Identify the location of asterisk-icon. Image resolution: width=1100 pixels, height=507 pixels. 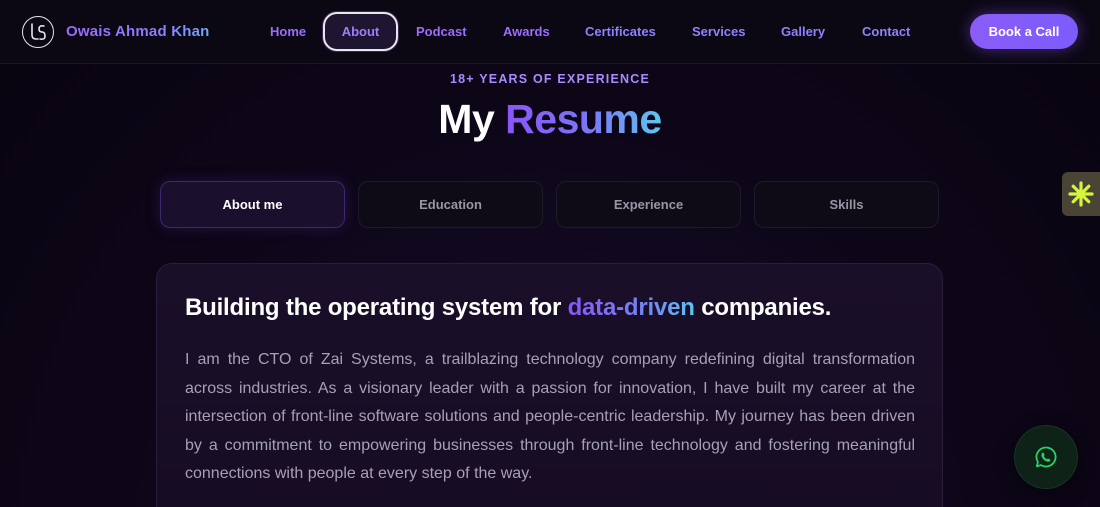
(1081, 194).